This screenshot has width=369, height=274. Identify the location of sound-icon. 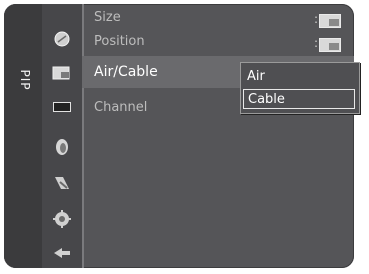
(62, 73).